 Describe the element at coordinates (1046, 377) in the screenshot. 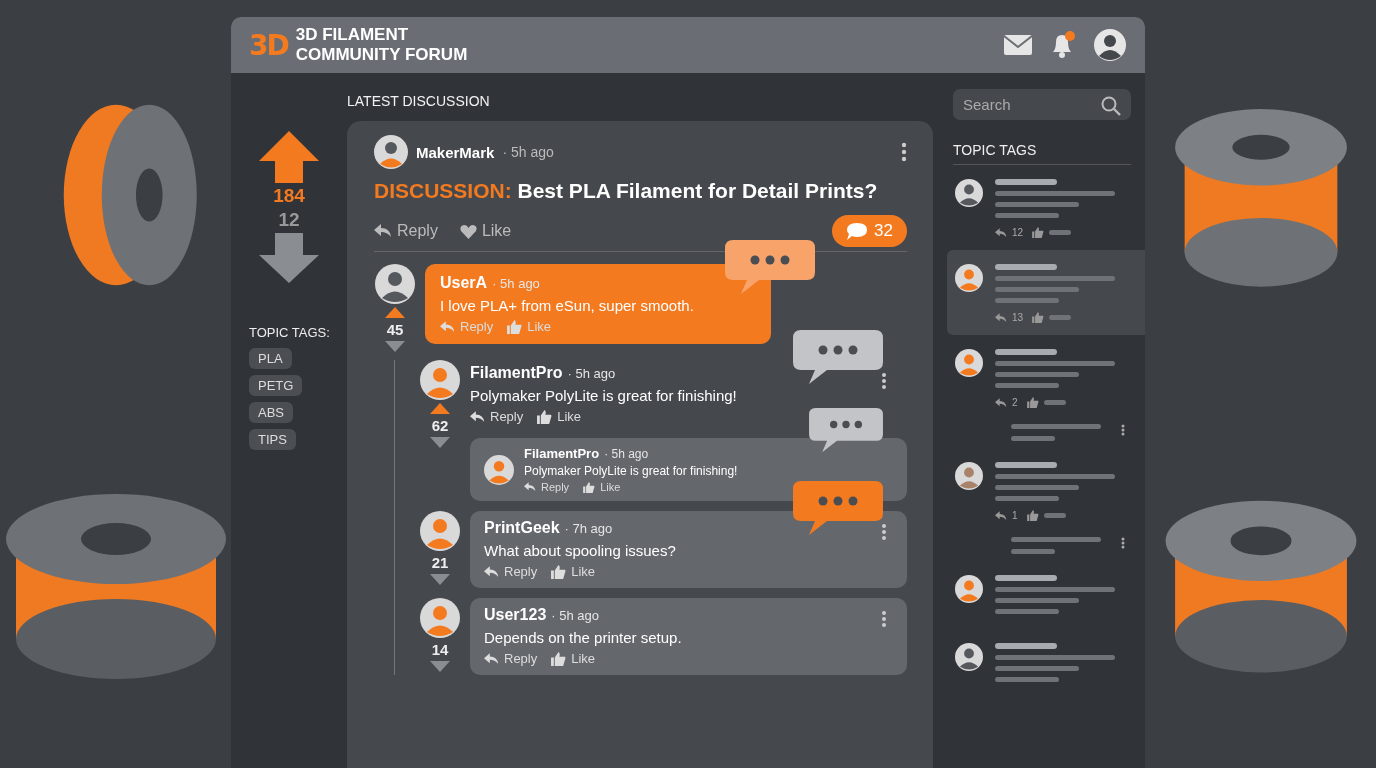

I see `topic-list-item: 2` at that location.